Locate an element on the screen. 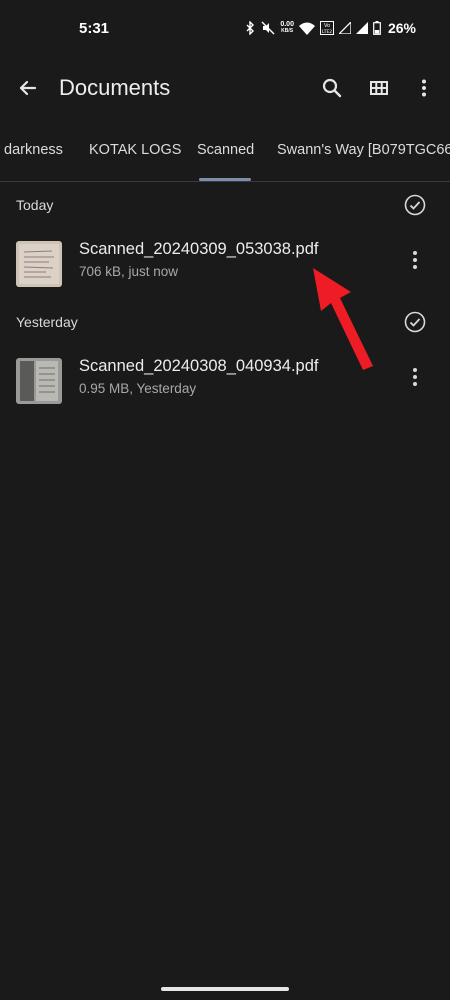  svg-text: LTE2 is located at coordinates (327, 32).